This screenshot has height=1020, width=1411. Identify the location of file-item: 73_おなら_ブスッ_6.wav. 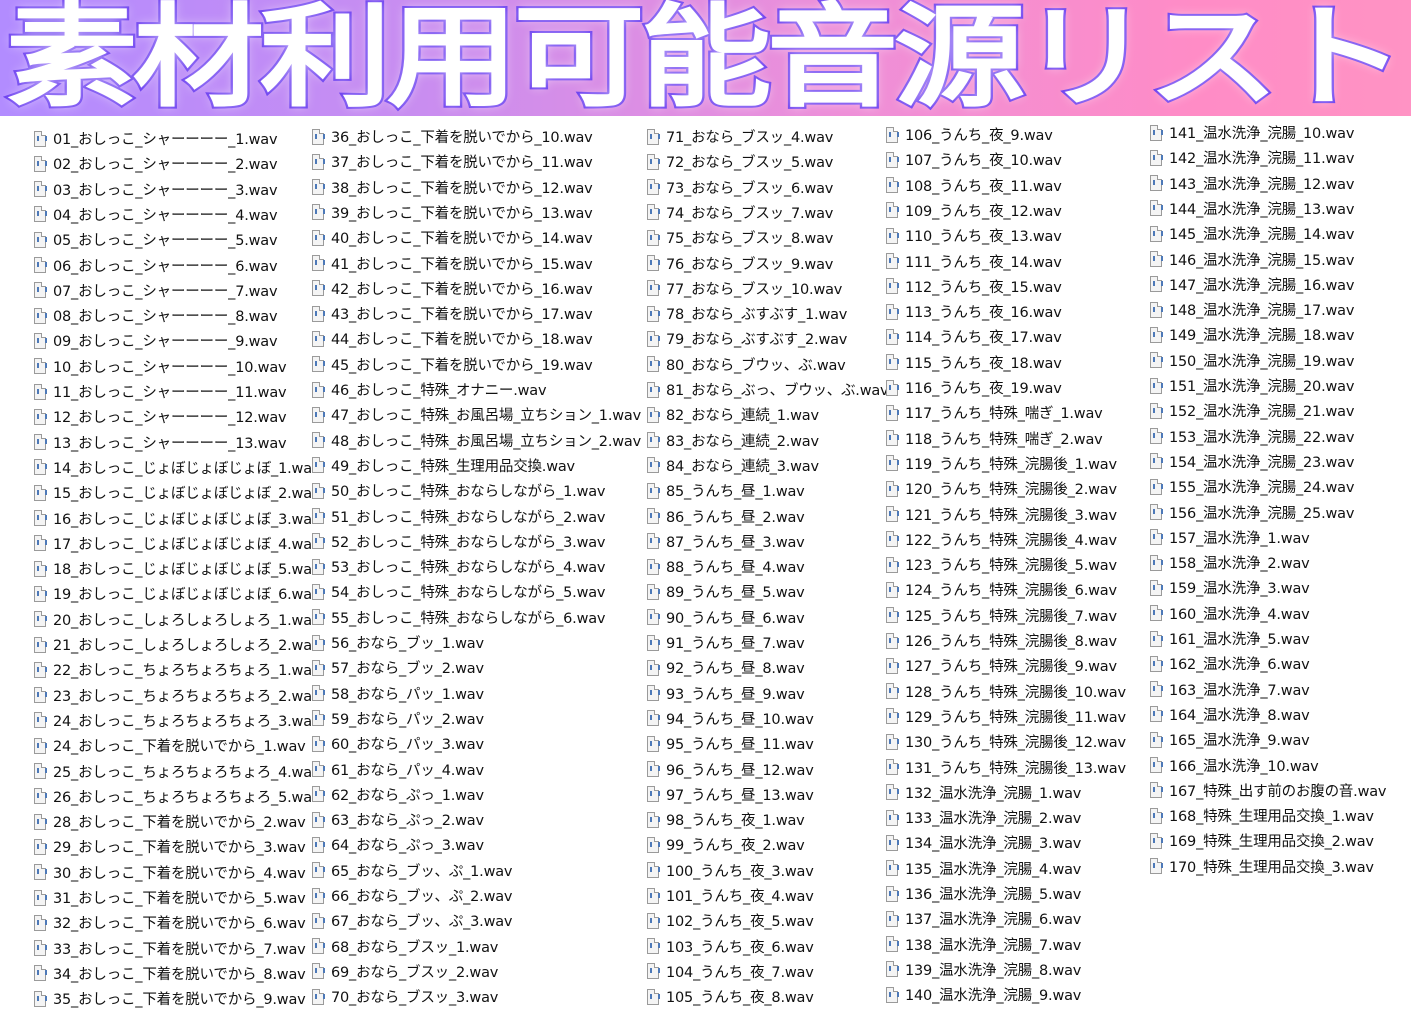
(740, 187).